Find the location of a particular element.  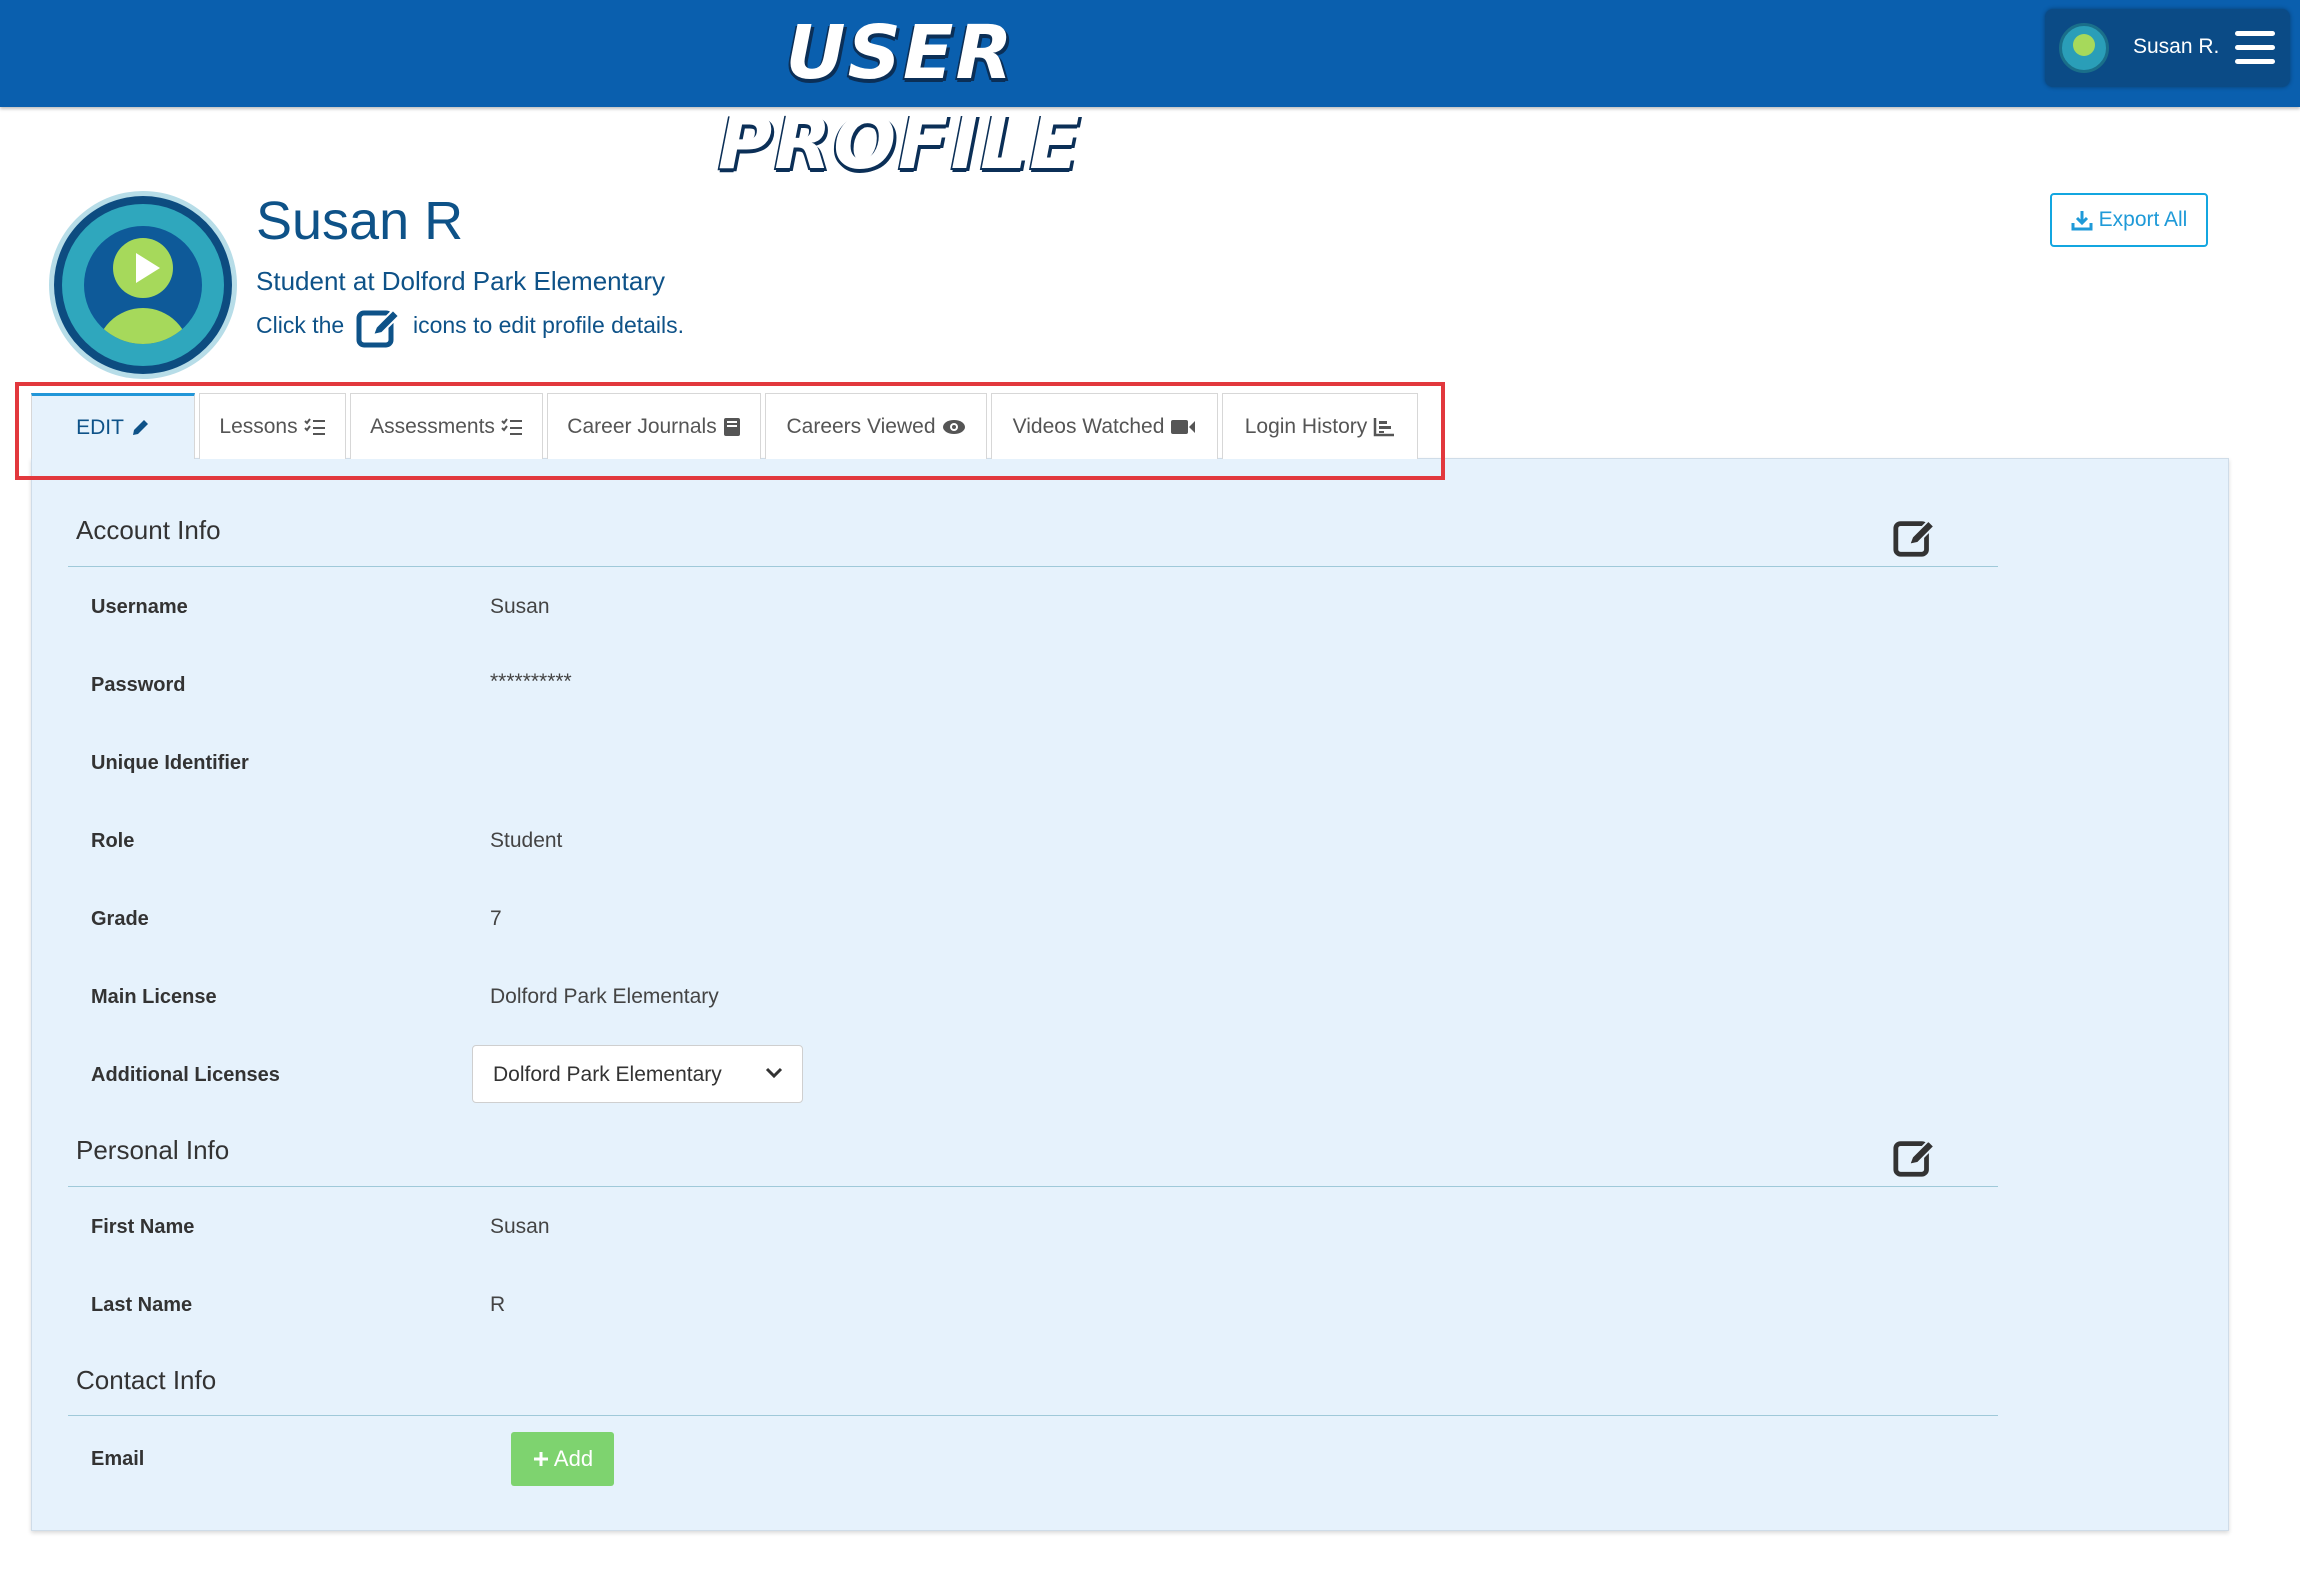

additional-licenses-label: Additional Licenses is located at coordinates (185, 1075).